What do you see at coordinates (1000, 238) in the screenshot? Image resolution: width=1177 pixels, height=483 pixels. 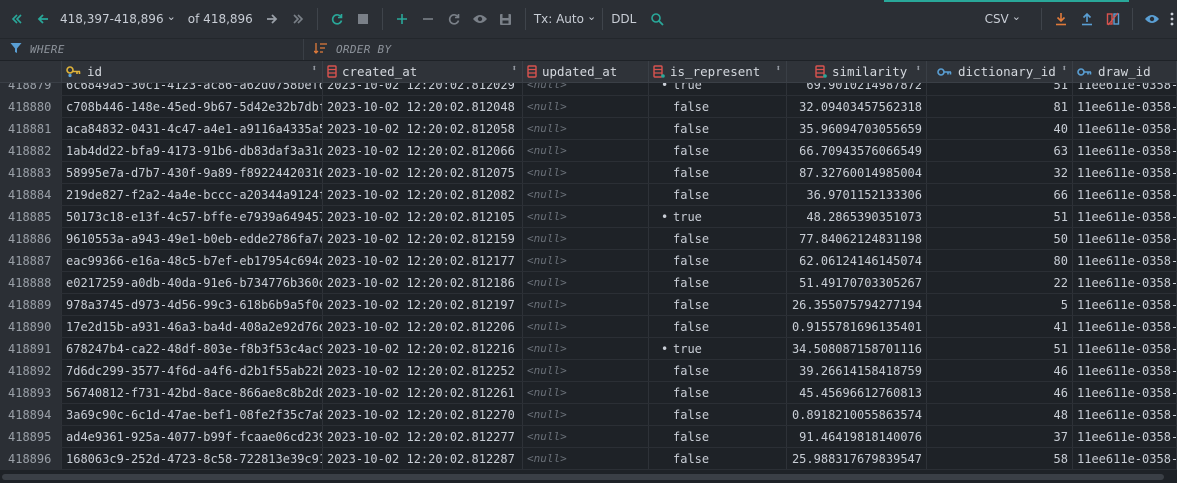 I see `cell-dictionary-id: 50` at bounding box center [1000, 238].